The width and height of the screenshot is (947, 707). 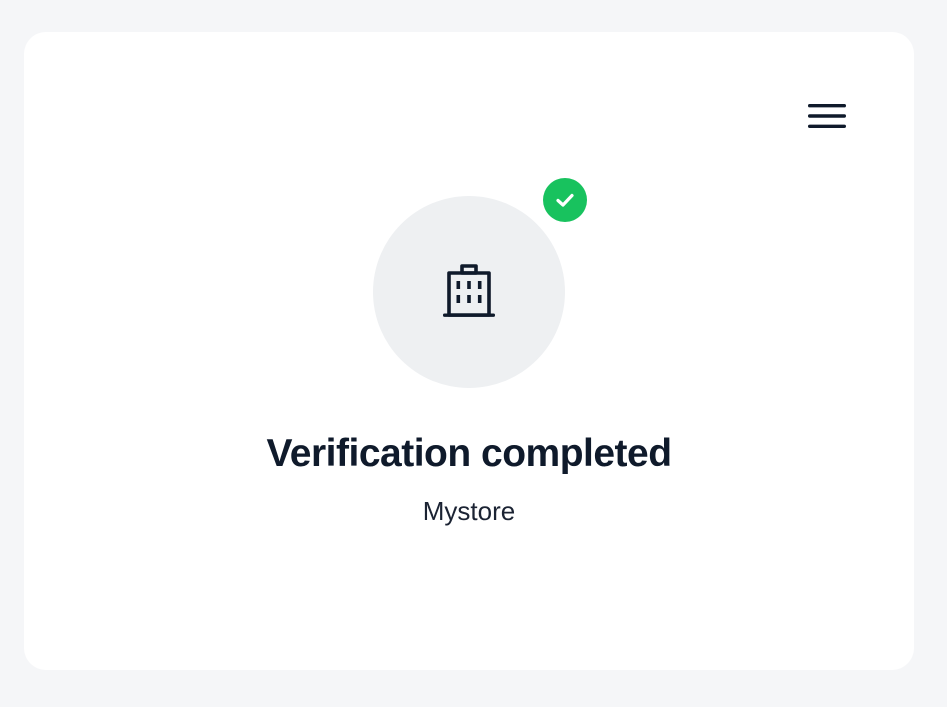 I want to click on verification-title: Verification completed, so click(x=469, y=453).